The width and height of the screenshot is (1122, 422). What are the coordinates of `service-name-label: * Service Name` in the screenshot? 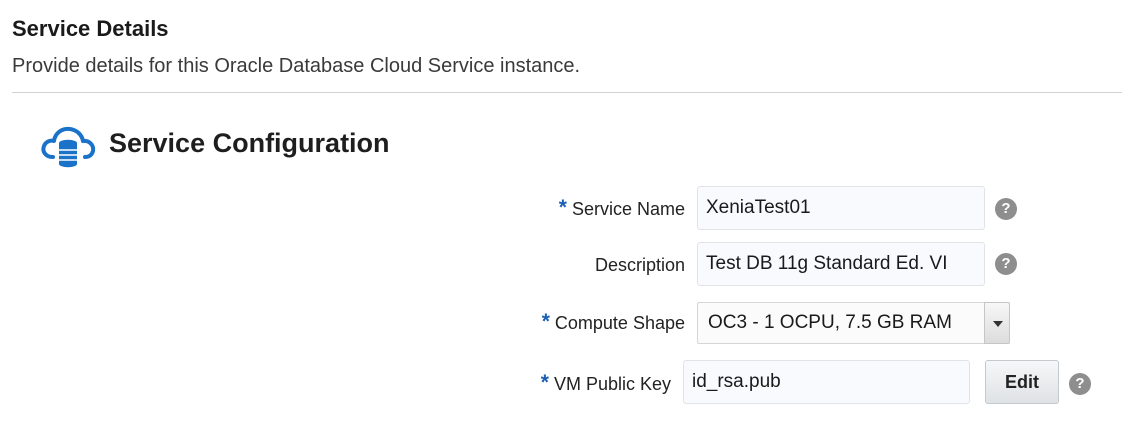 It's located at (621, 207).